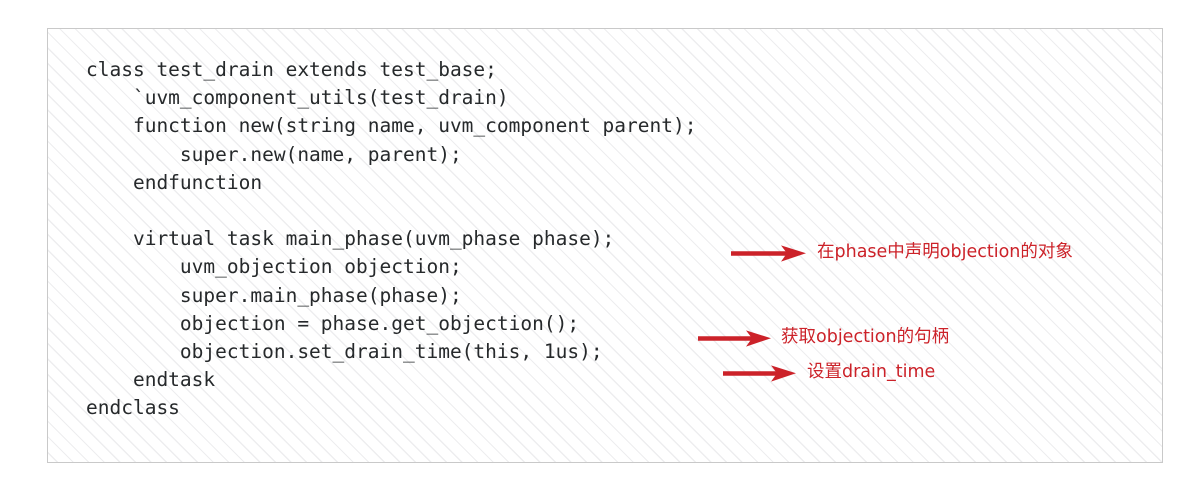  I want to click on annotation-set-drain-time: 设置drain_time, so click(829, 373).